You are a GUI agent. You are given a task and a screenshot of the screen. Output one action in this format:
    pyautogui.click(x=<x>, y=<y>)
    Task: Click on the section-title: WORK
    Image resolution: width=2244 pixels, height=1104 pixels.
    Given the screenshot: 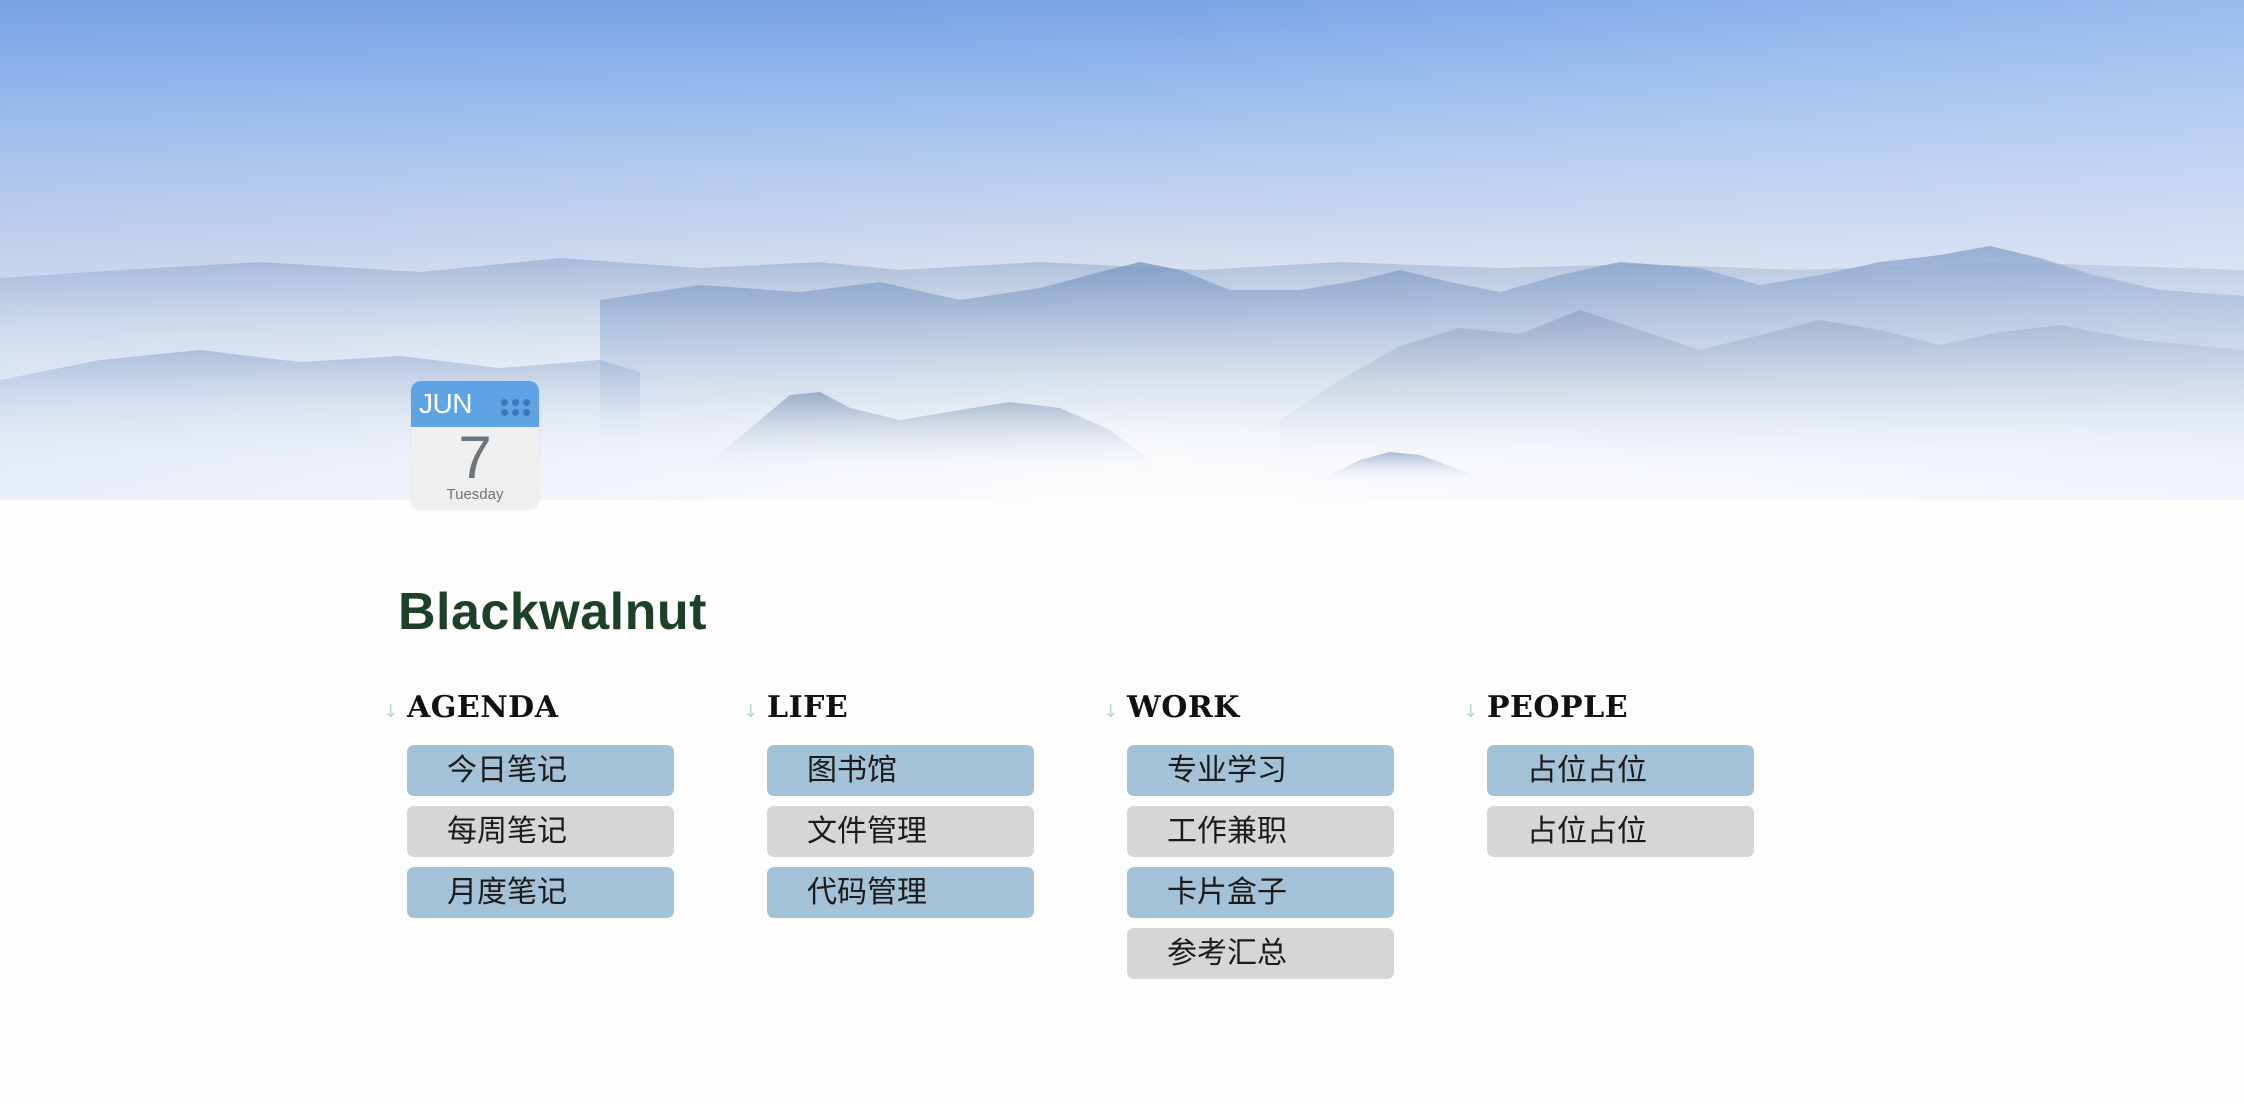 What is the action you would take?
    pyautogui.click(x=1183, y=707)
    